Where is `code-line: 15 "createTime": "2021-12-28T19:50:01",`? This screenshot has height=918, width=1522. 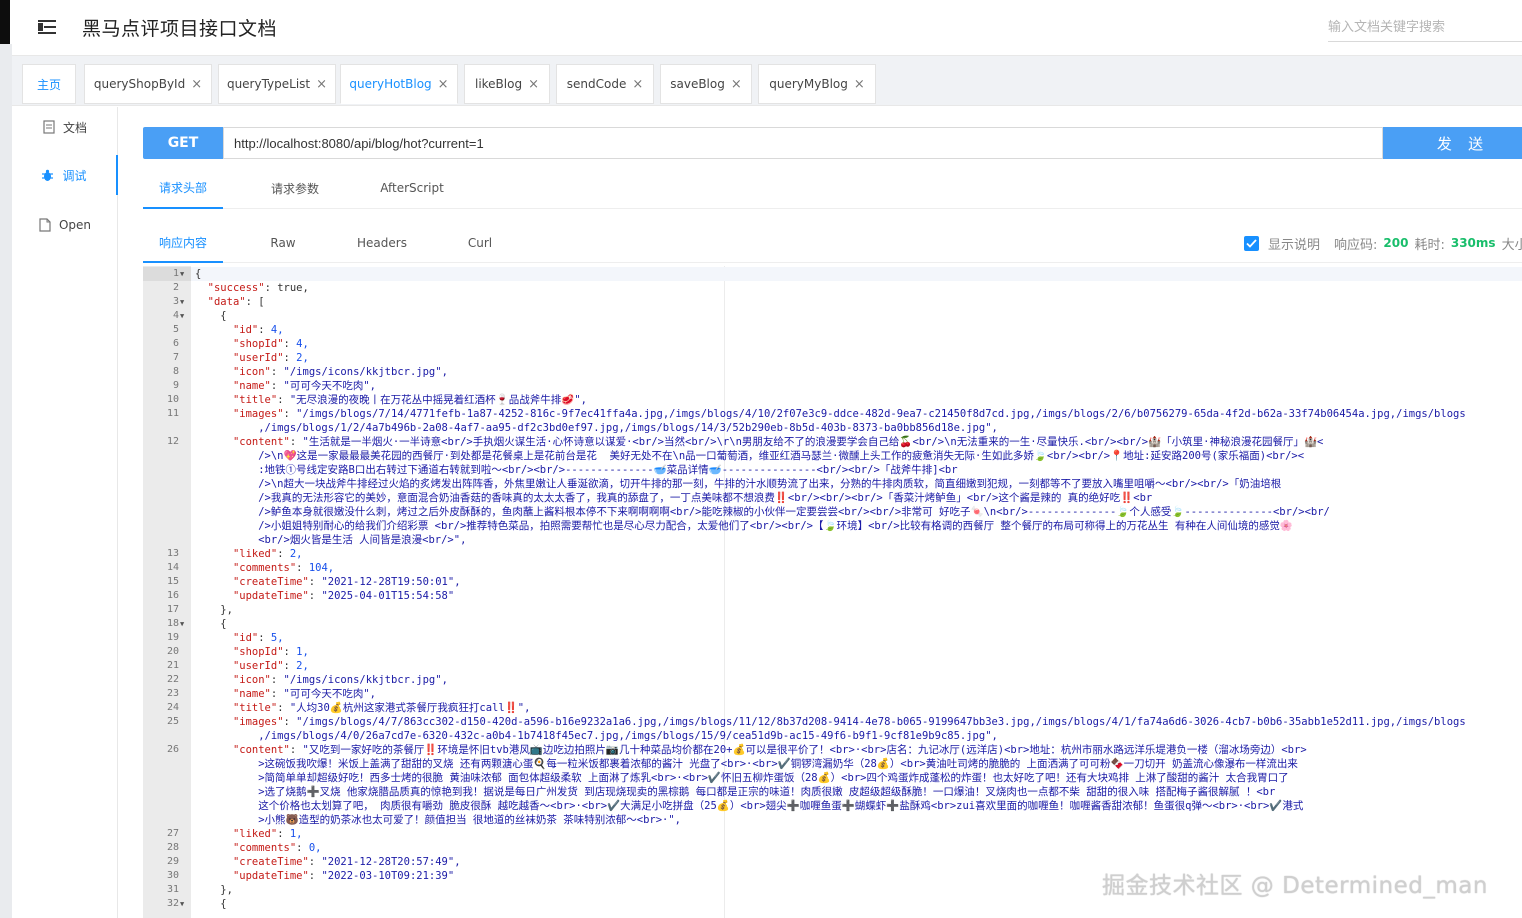 code-line: 15 "createTime": "2021-12-28T19:50:01", is located at coordinates (832, 582).